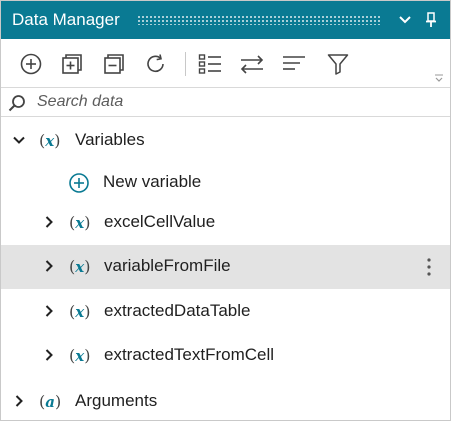 Image resolution: width=451 pixels, height=421 pixels. What do you see at coordinates (439, 76) in the screenshot?
I see `toolbar-overflow-icon` at bounding box center [439, 76].